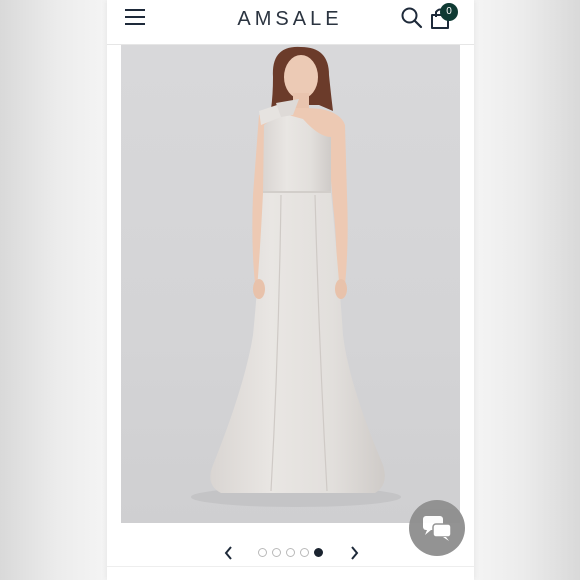 The image size is (580, 580). What do you see at coordinates (290, 573) in the screenshot?
I see `bottom-toolbar-partial` at bounding box center [290, 573].